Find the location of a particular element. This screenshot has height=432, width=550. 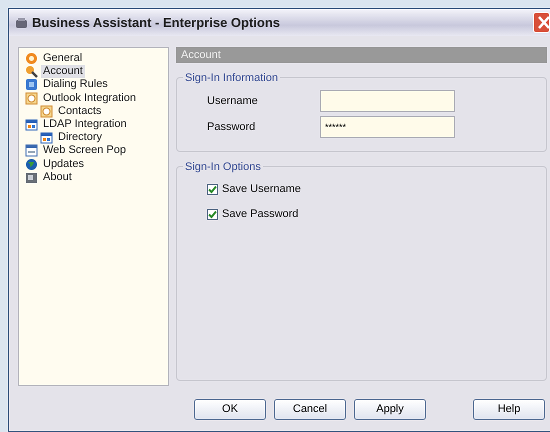

field-label: Password is located at coordinates (231, 127).